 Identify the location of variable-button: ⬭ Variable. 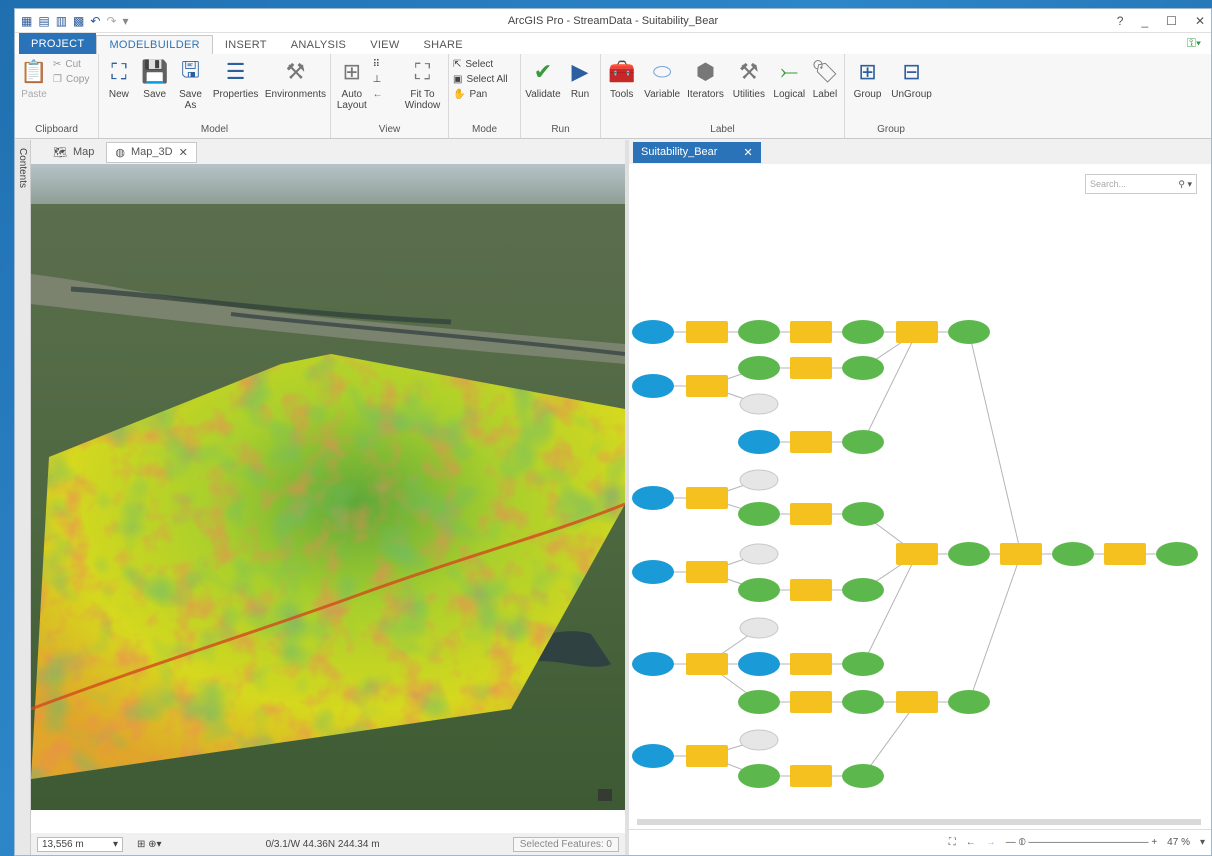
(661, 78).